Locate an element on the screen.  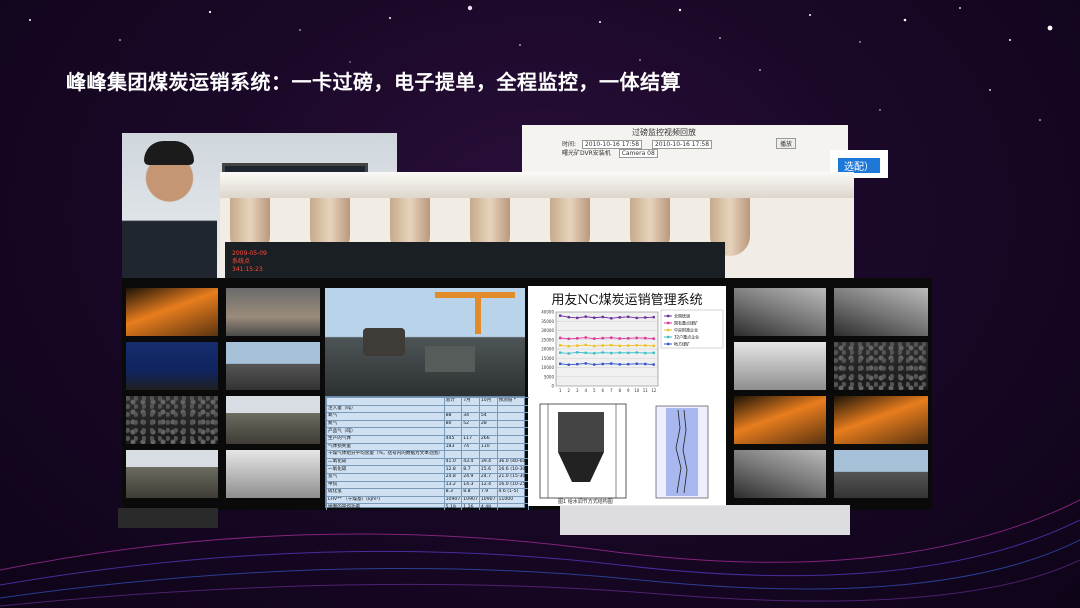
table-cell: 117 is located at coordinates (470, 439).